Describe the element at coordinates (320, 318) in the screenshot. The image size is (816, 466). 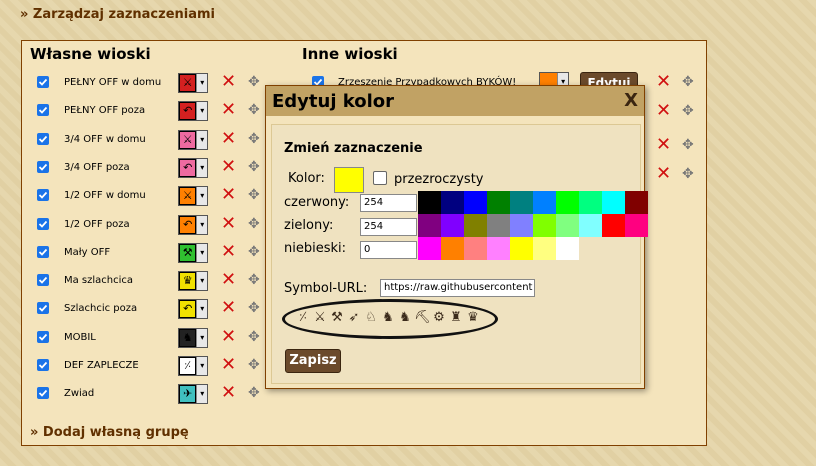
I see `sword-icon: ⚔` at that location.